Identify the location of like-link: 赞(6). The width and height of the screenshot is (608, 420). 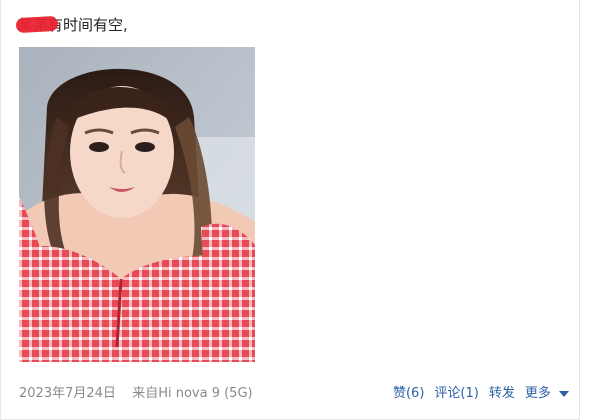
(408, 394).